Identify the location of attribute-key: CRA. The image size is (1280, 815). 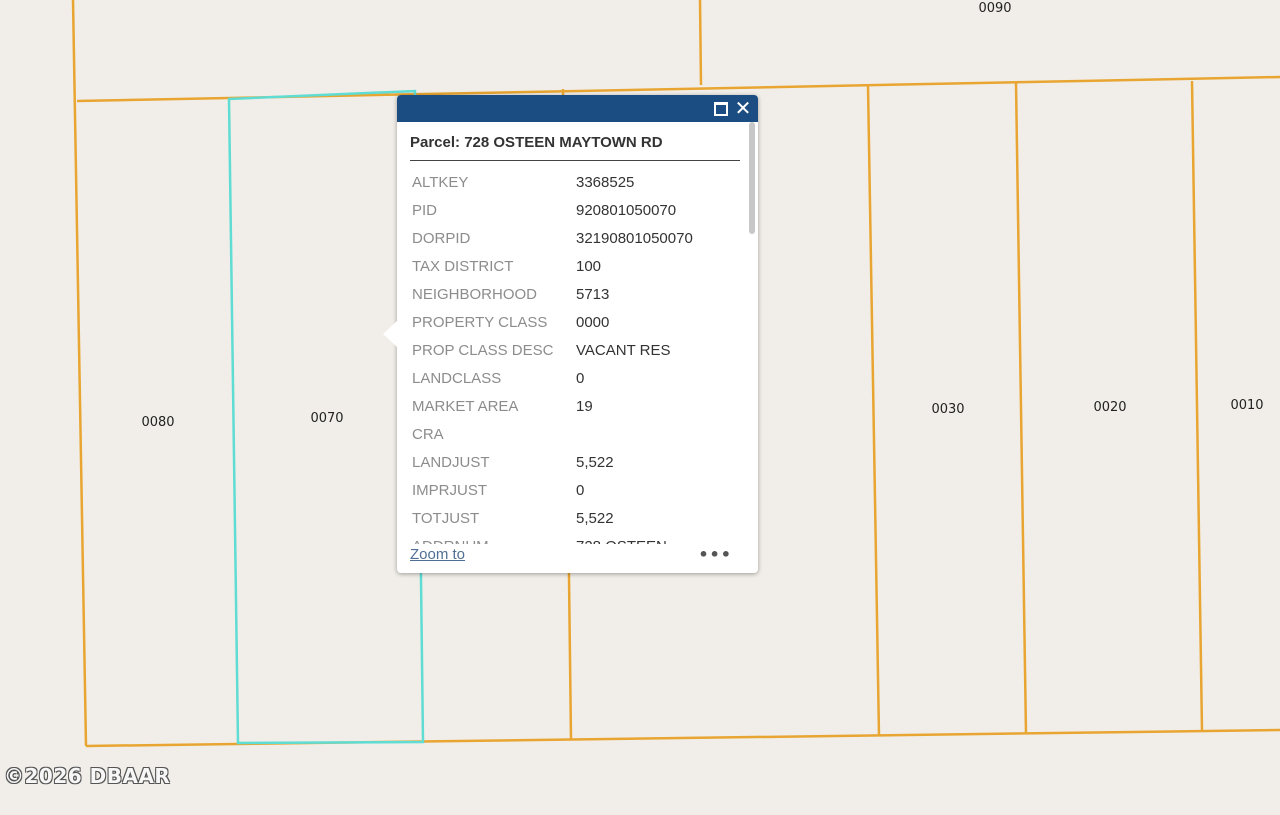
(428, 434).